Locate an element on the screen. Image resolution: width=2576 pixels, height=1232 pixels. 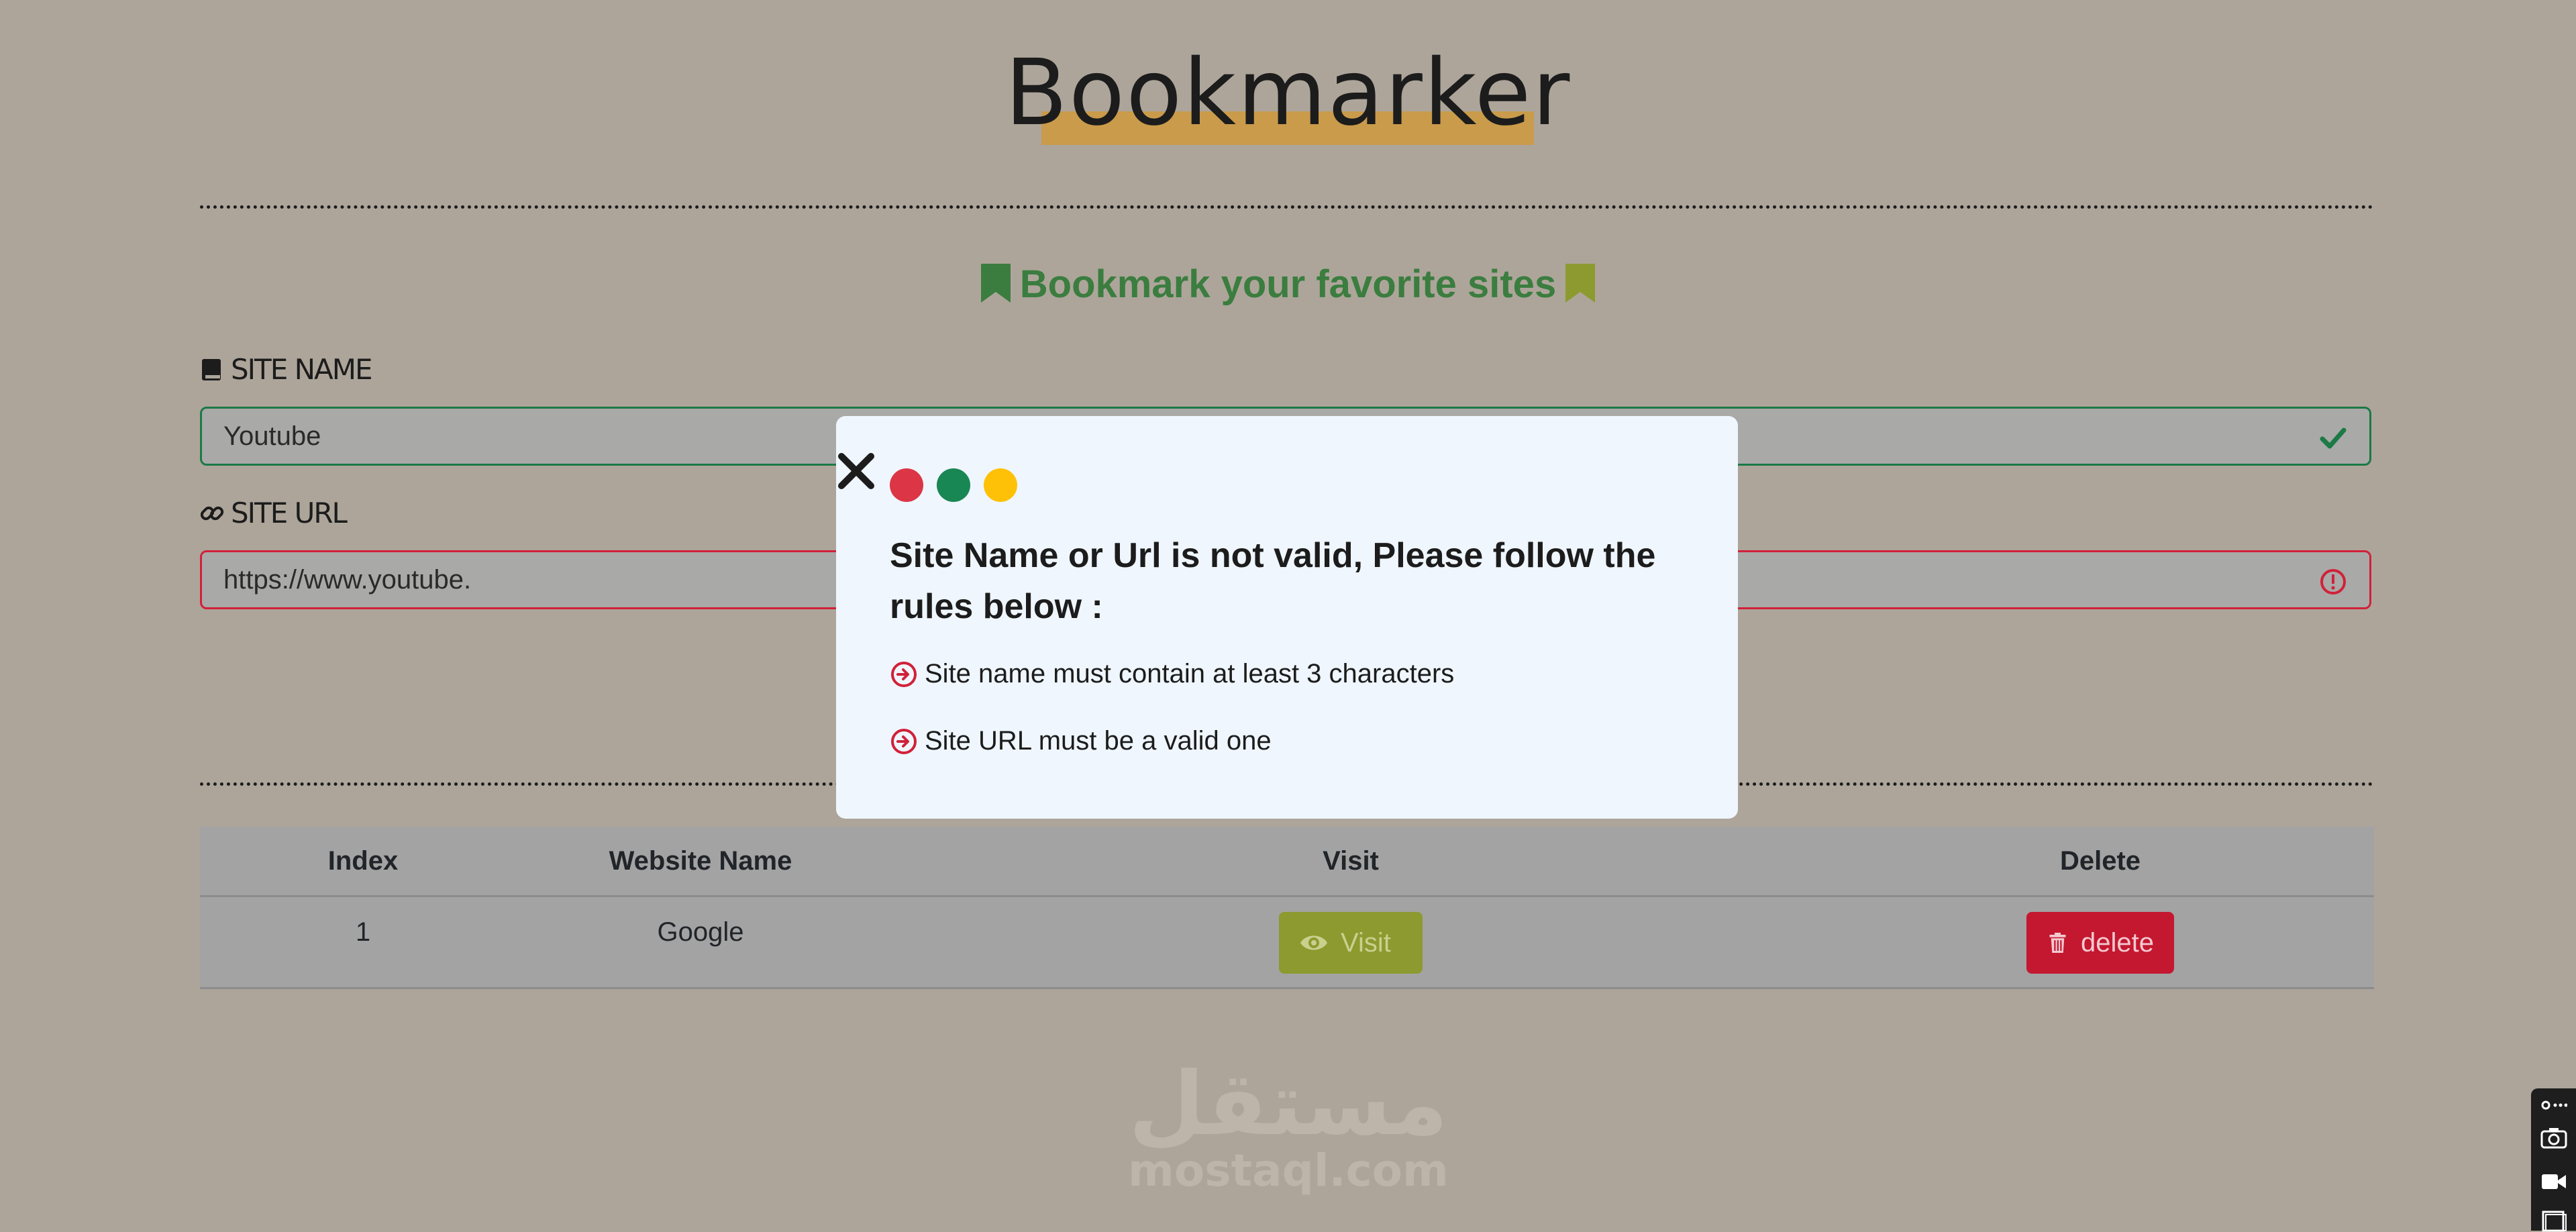
site-url-label: SITE URL is located at coordinates (274, 513).